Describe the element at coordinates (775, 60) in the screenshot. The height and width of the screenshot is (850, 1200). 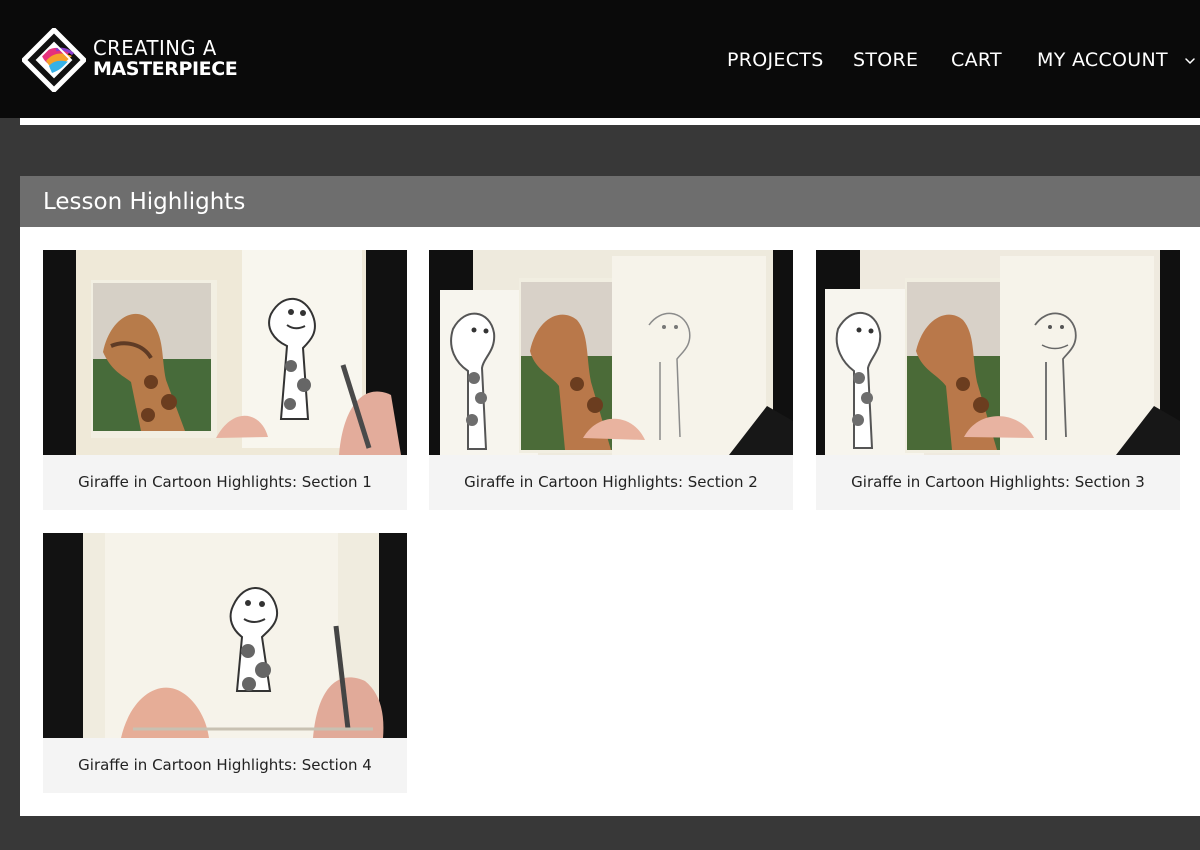
I see `nav-projects-link: PROJECTS` at that location.